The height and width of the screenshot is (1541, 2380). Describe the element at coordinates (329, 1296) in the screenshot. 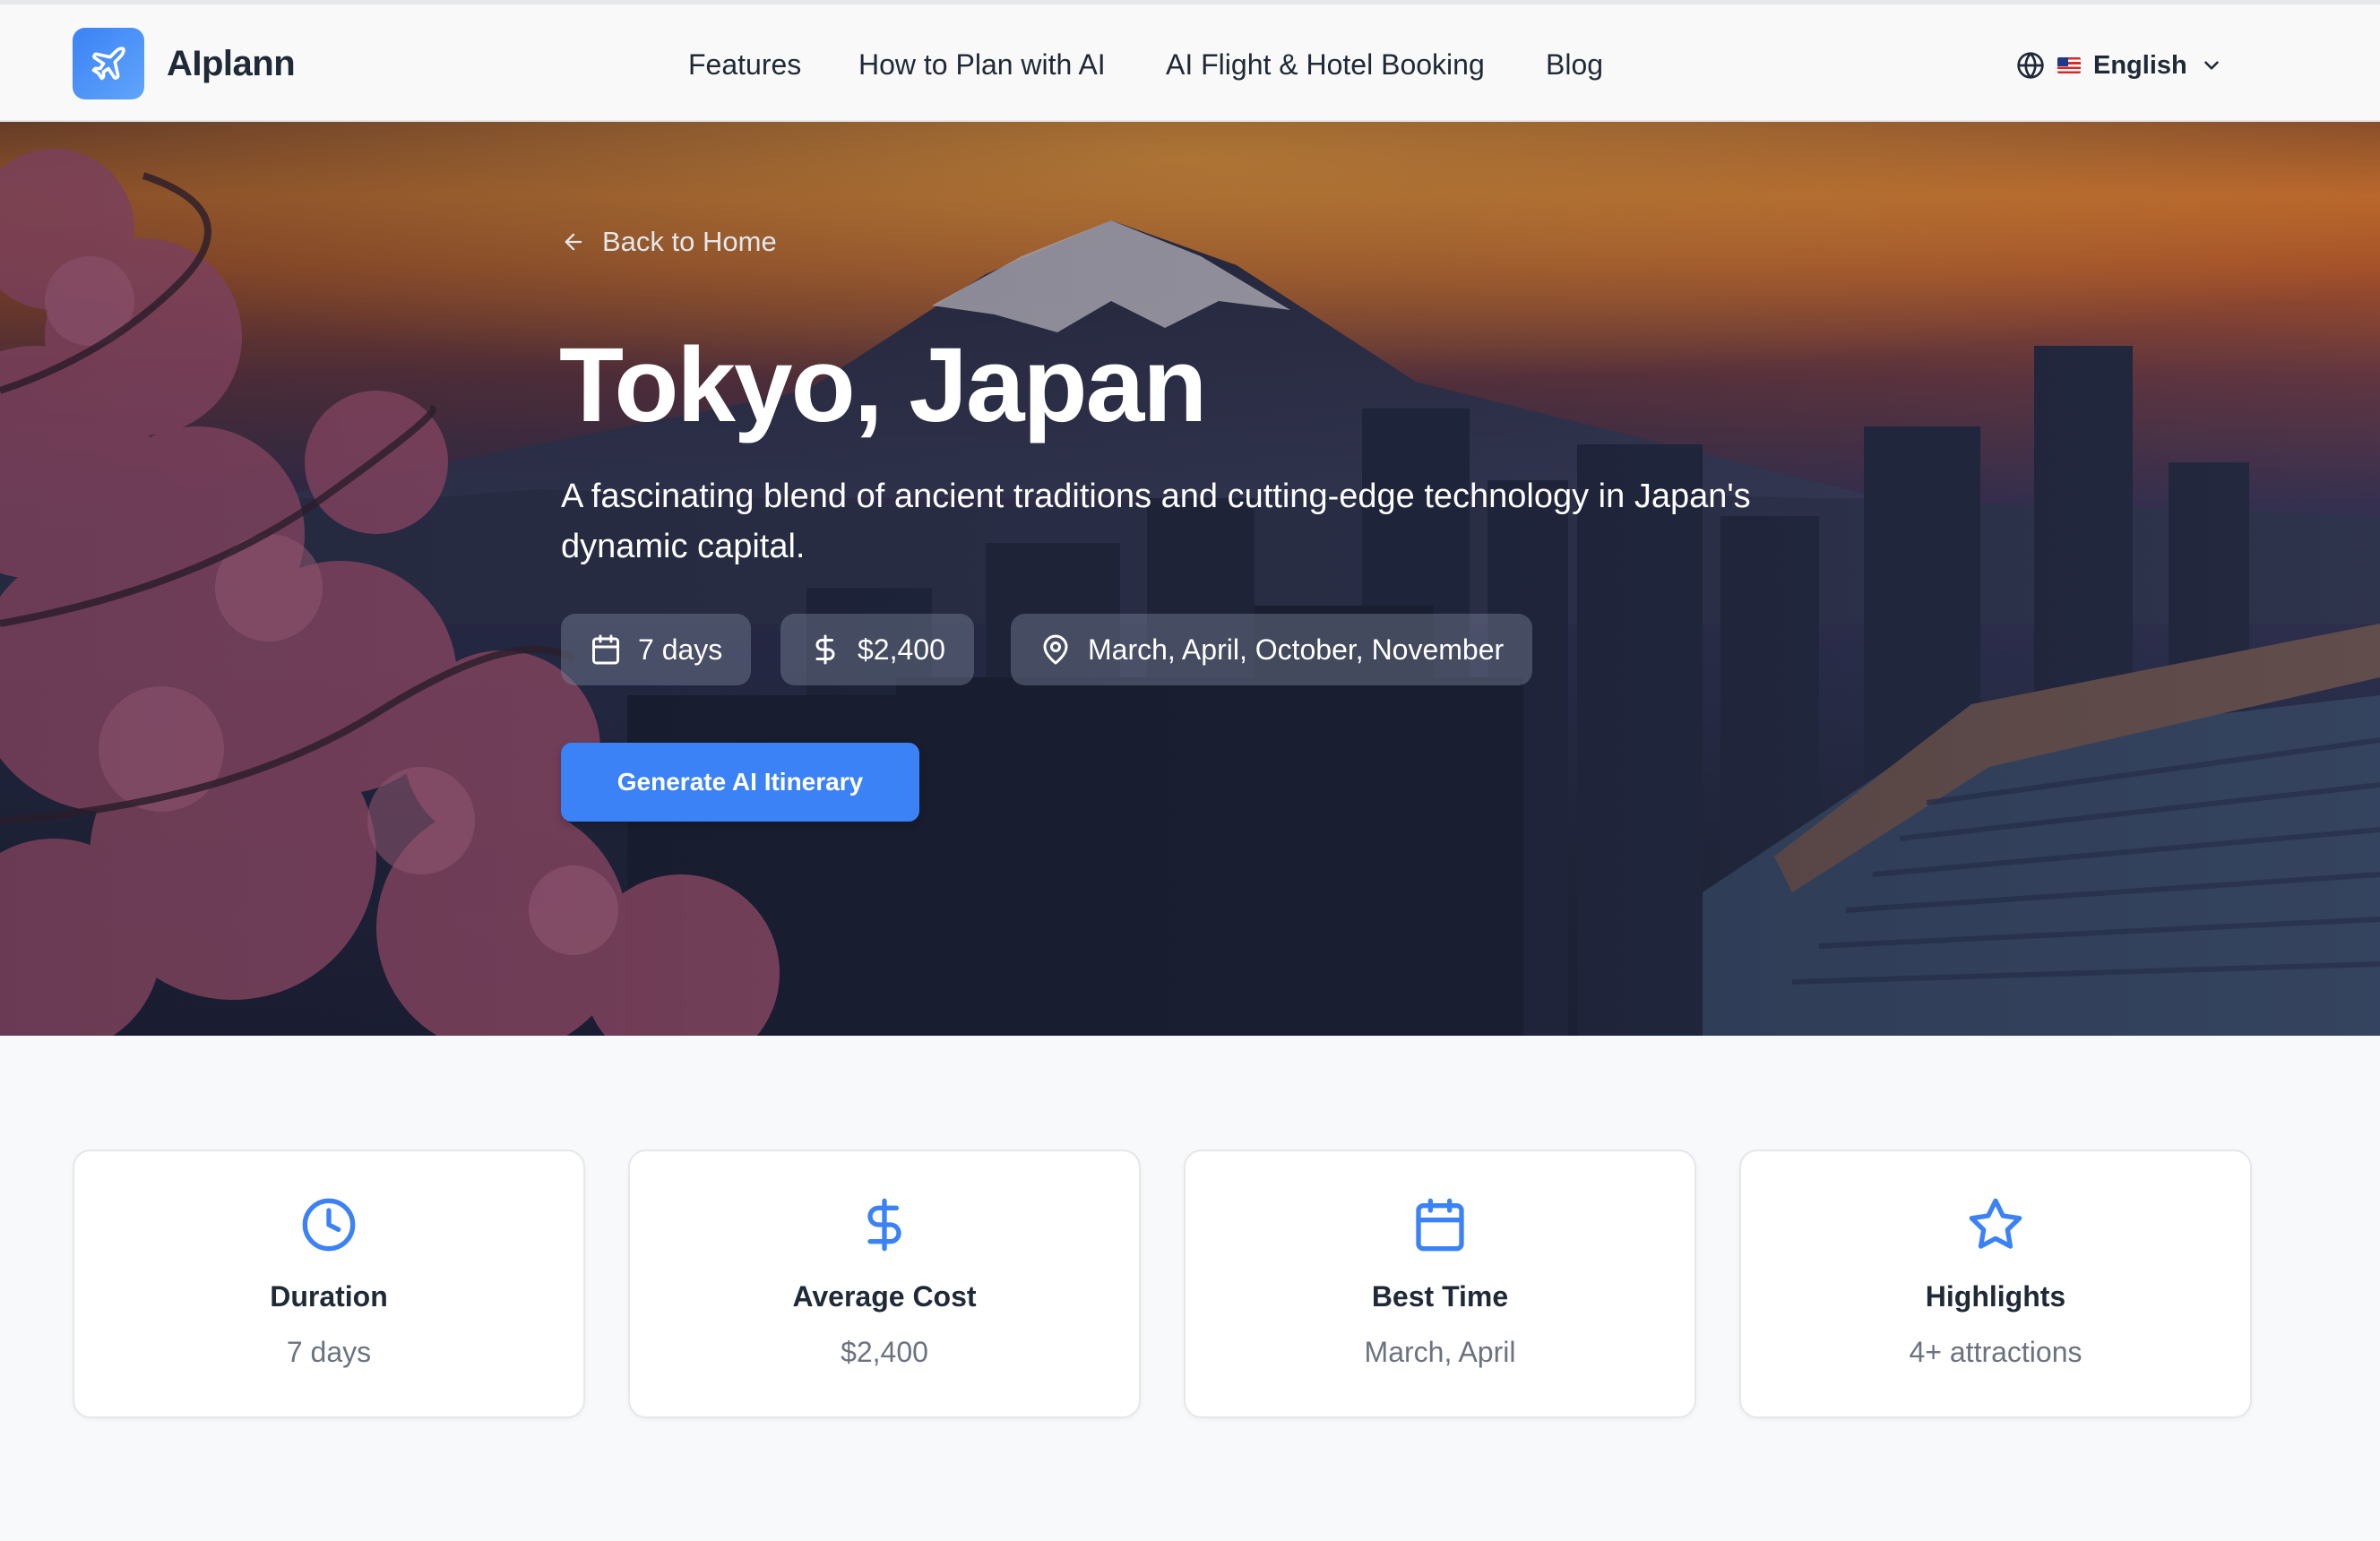

I see `stat-title: Duration` at that location.